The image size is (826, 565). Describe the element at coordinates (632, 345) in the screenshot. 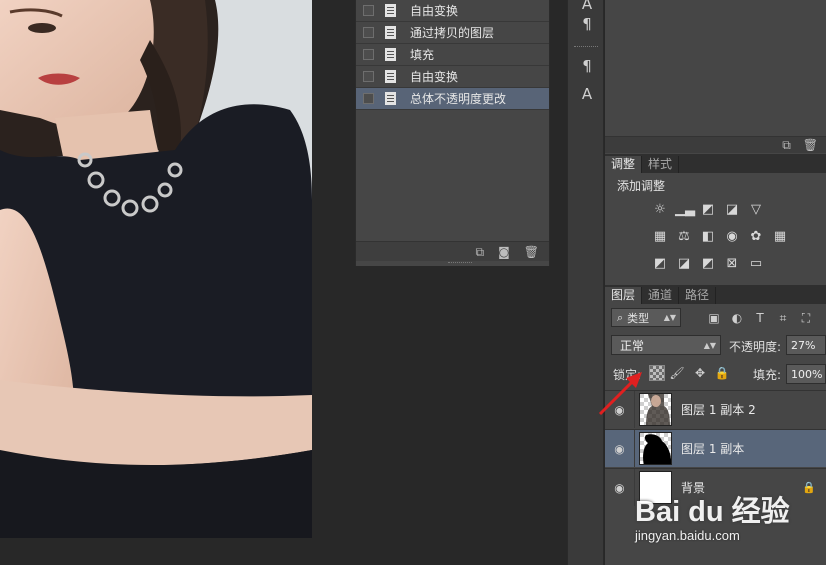

I see `blend-mode-value: 正常` at that location.